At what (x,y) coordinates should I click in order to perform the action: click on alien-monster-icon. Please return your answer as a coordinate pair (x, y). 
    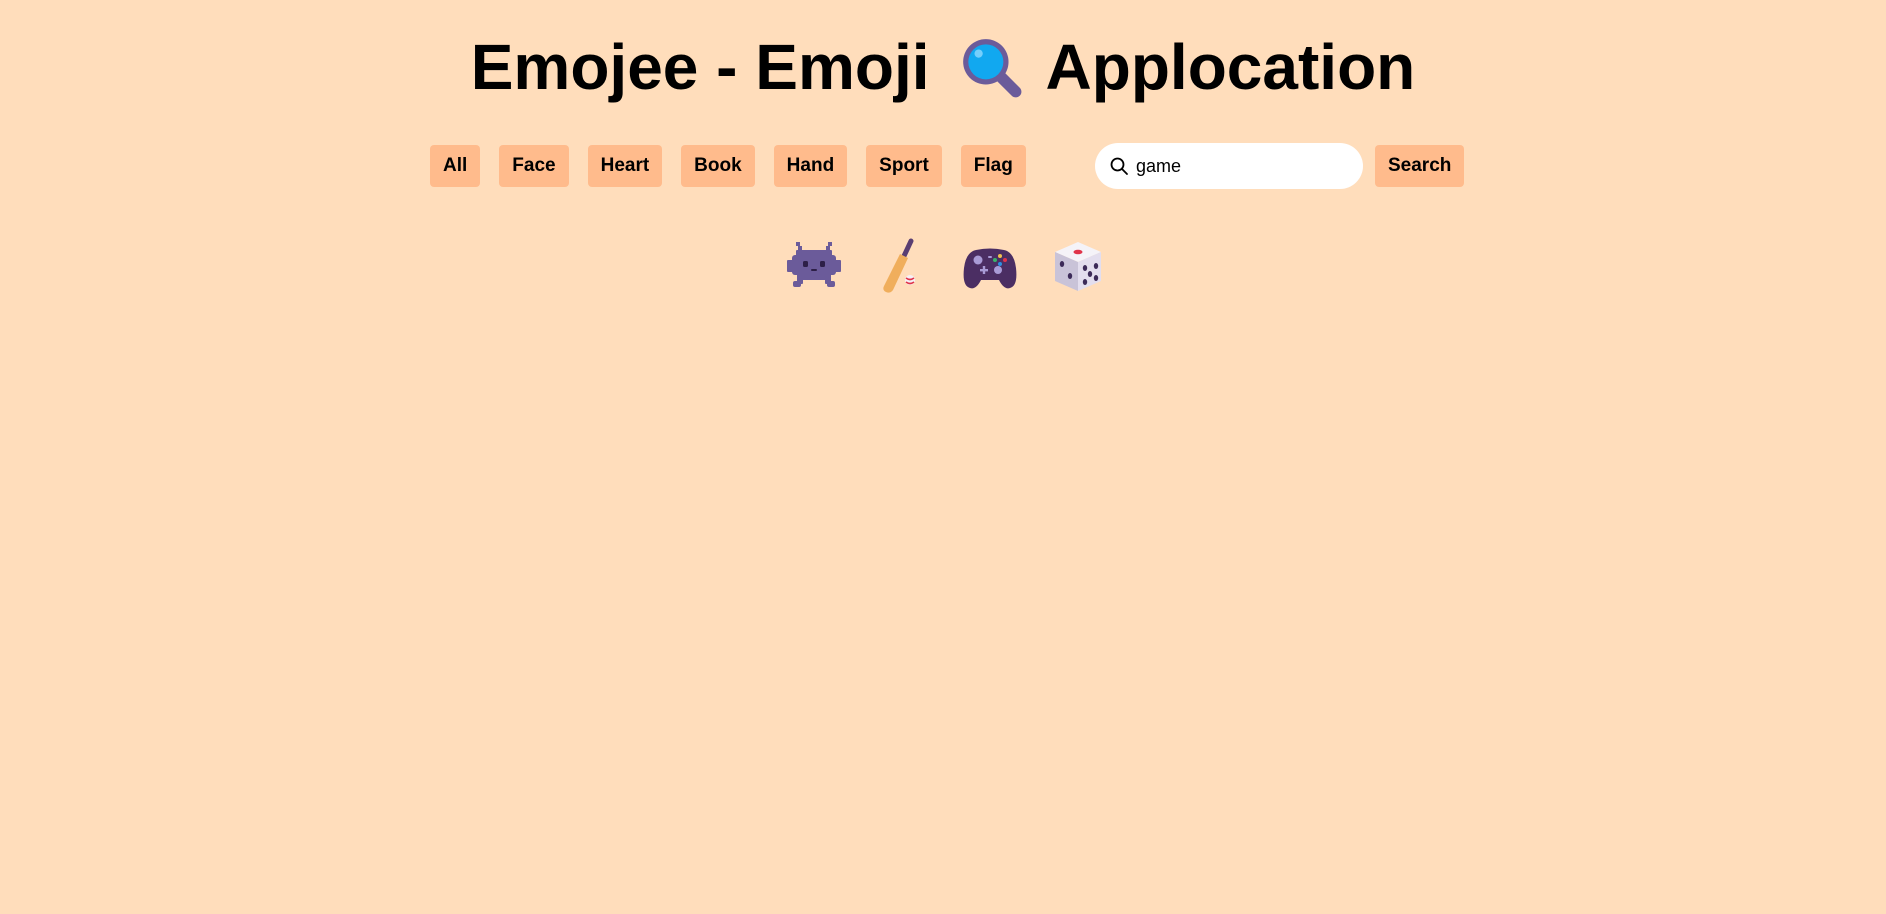
    Looking at the image, I should click on (814, 266).